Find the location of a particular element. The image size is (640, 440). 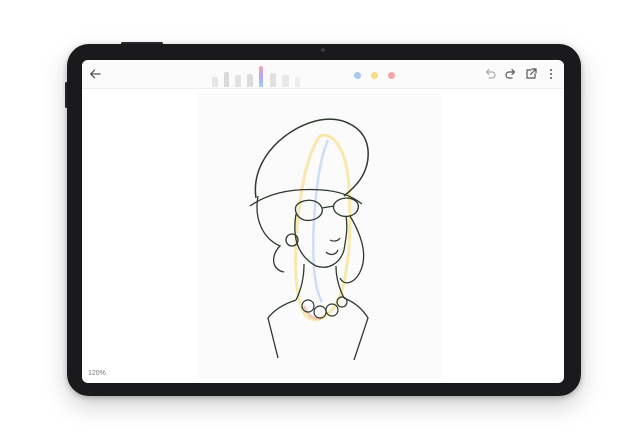

color-swatch-blue is located at coordinates (357, 75).